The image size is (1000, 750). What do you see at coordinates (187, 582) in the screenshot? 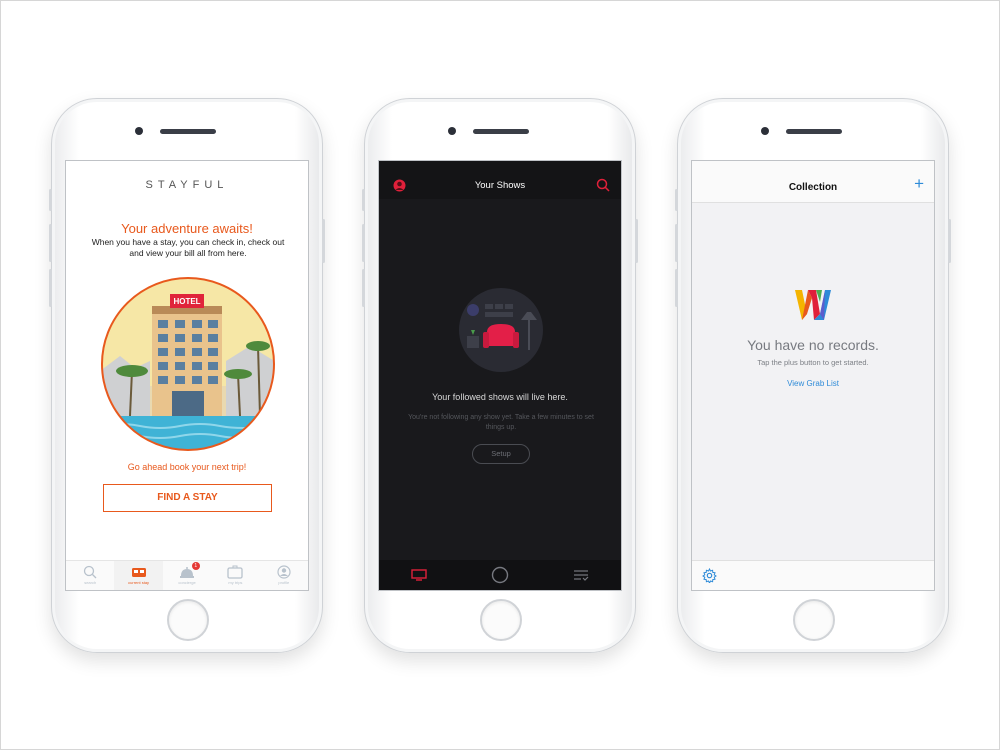
I see `tab-label: concierge` at bounding box center [187, 582].